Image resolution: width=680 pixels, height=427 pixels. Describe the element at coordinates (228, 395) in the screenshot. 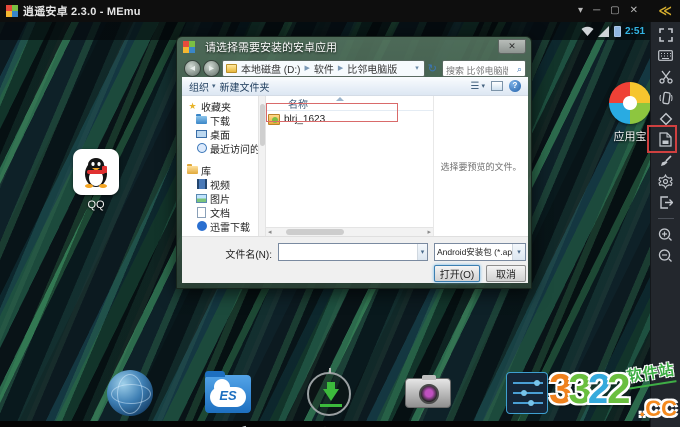

I see `es-label: ES` at that location.